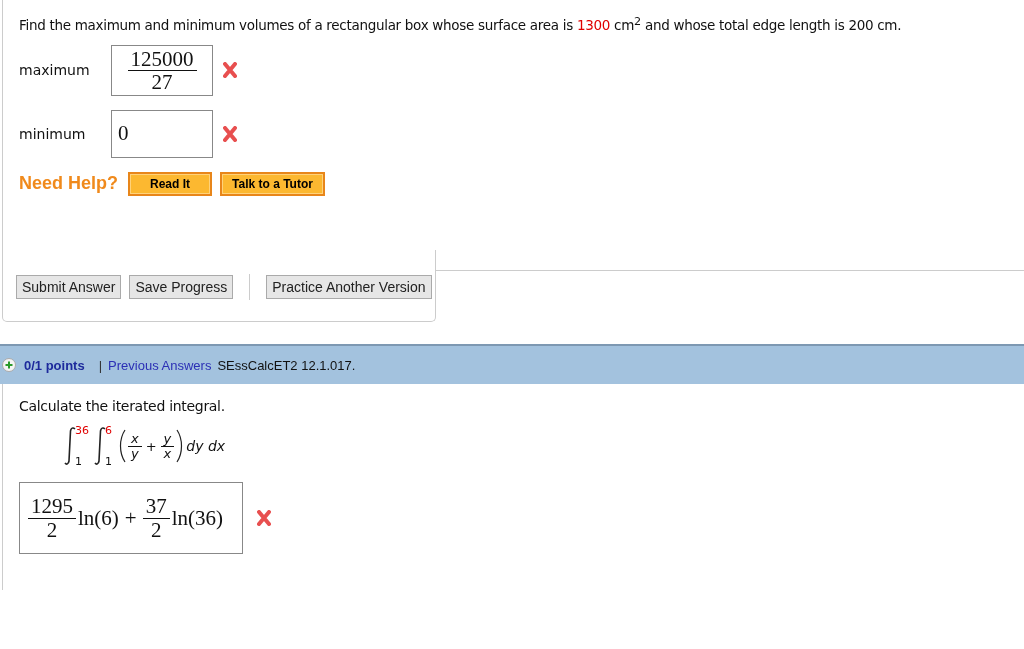 This screenshot has height=649, width=1024. I want to click on answer-label: minimum, so click(53, 133).